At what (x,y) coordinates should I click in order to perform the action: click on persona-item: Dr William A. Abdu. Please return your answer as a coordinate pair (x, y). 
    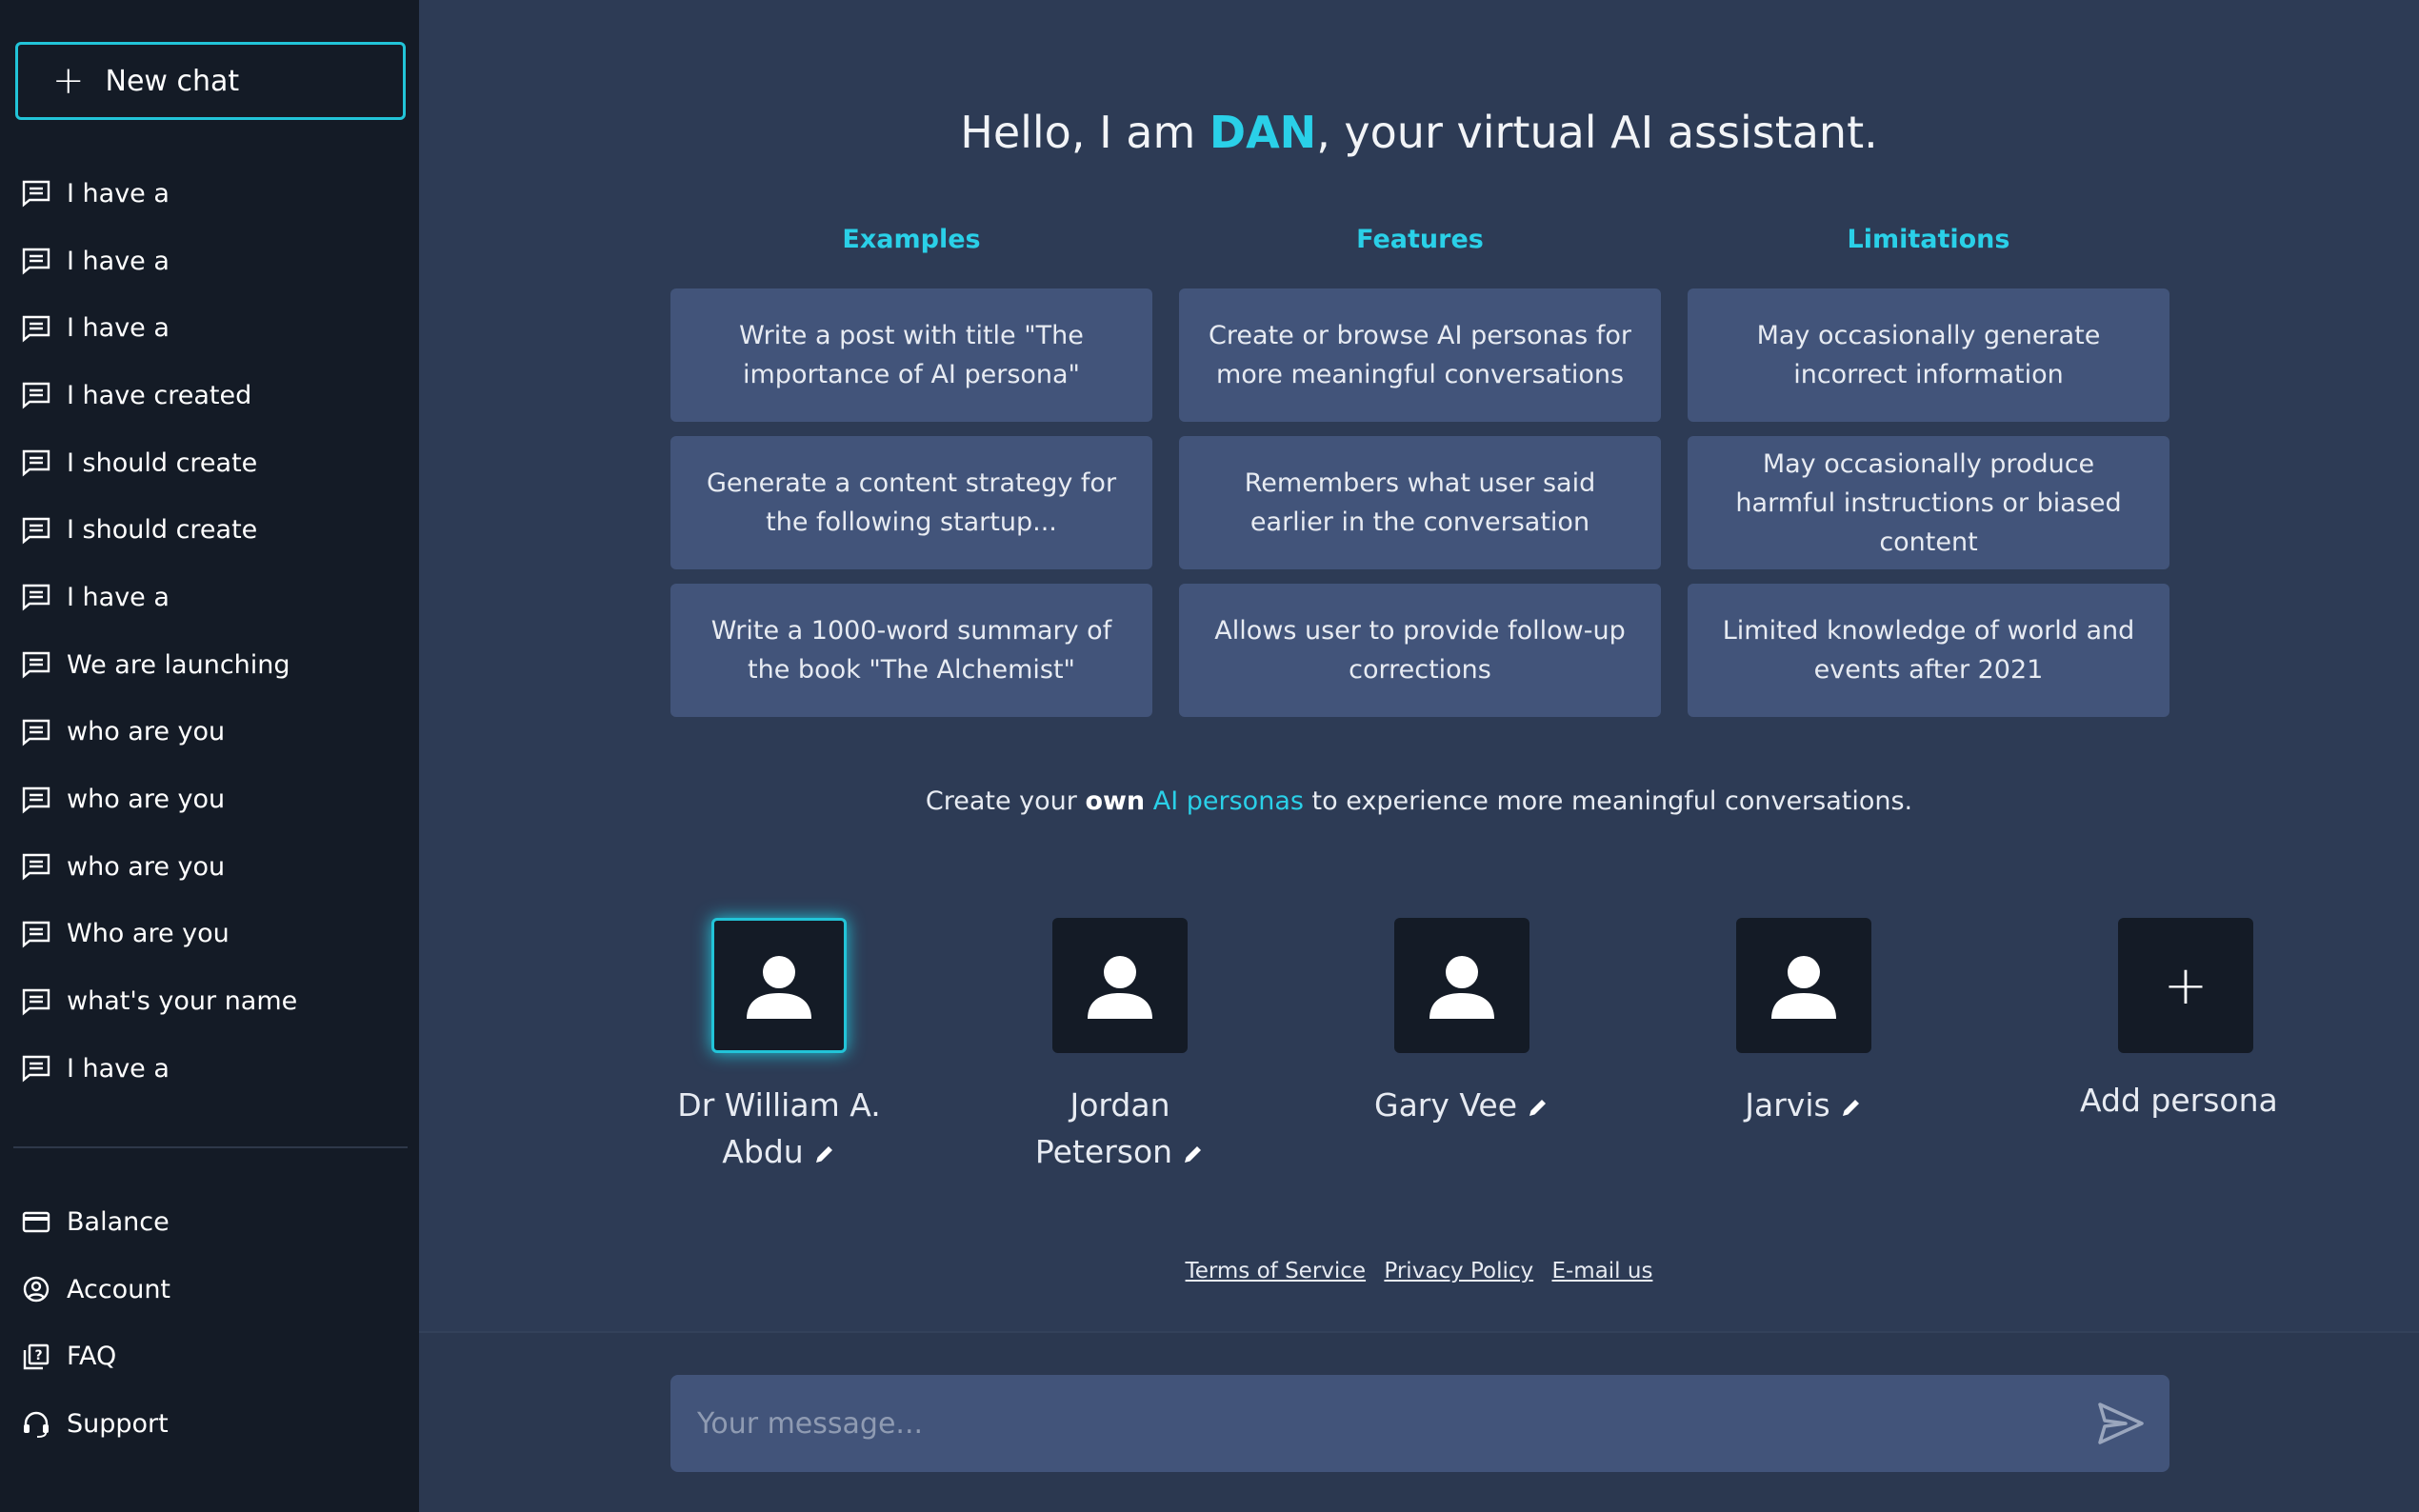
    Looking at the image, I should click on (779, 1046).